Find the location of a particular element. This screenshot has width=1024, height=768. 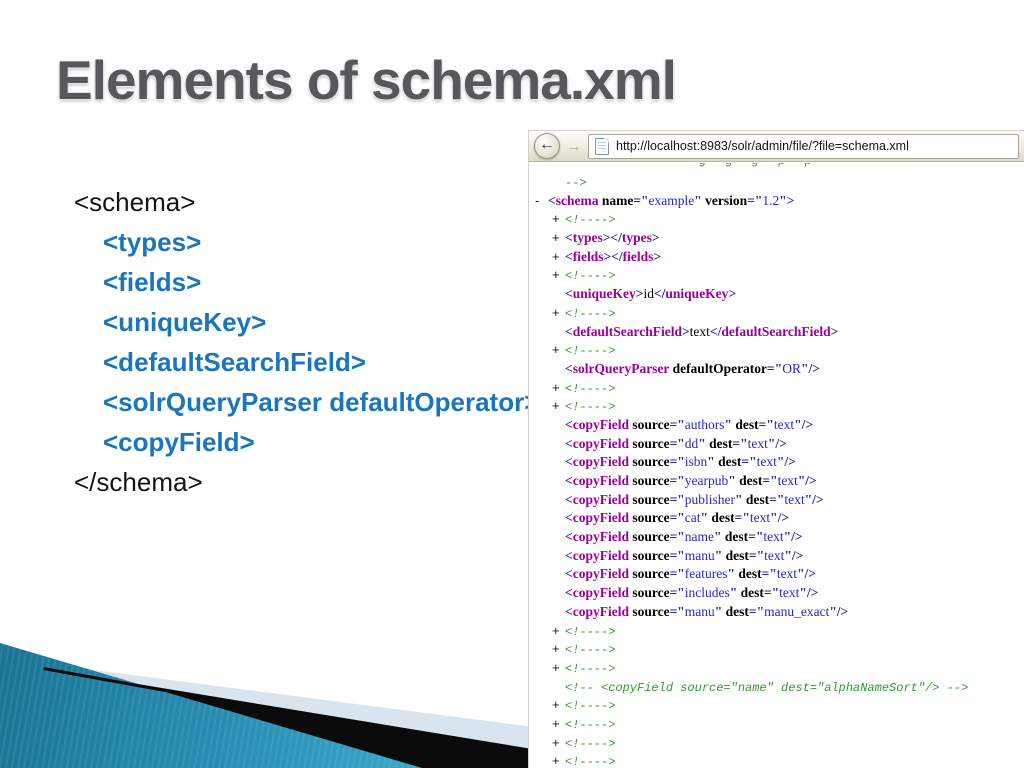

xml-token: cat is located at coordinates (692, 518).